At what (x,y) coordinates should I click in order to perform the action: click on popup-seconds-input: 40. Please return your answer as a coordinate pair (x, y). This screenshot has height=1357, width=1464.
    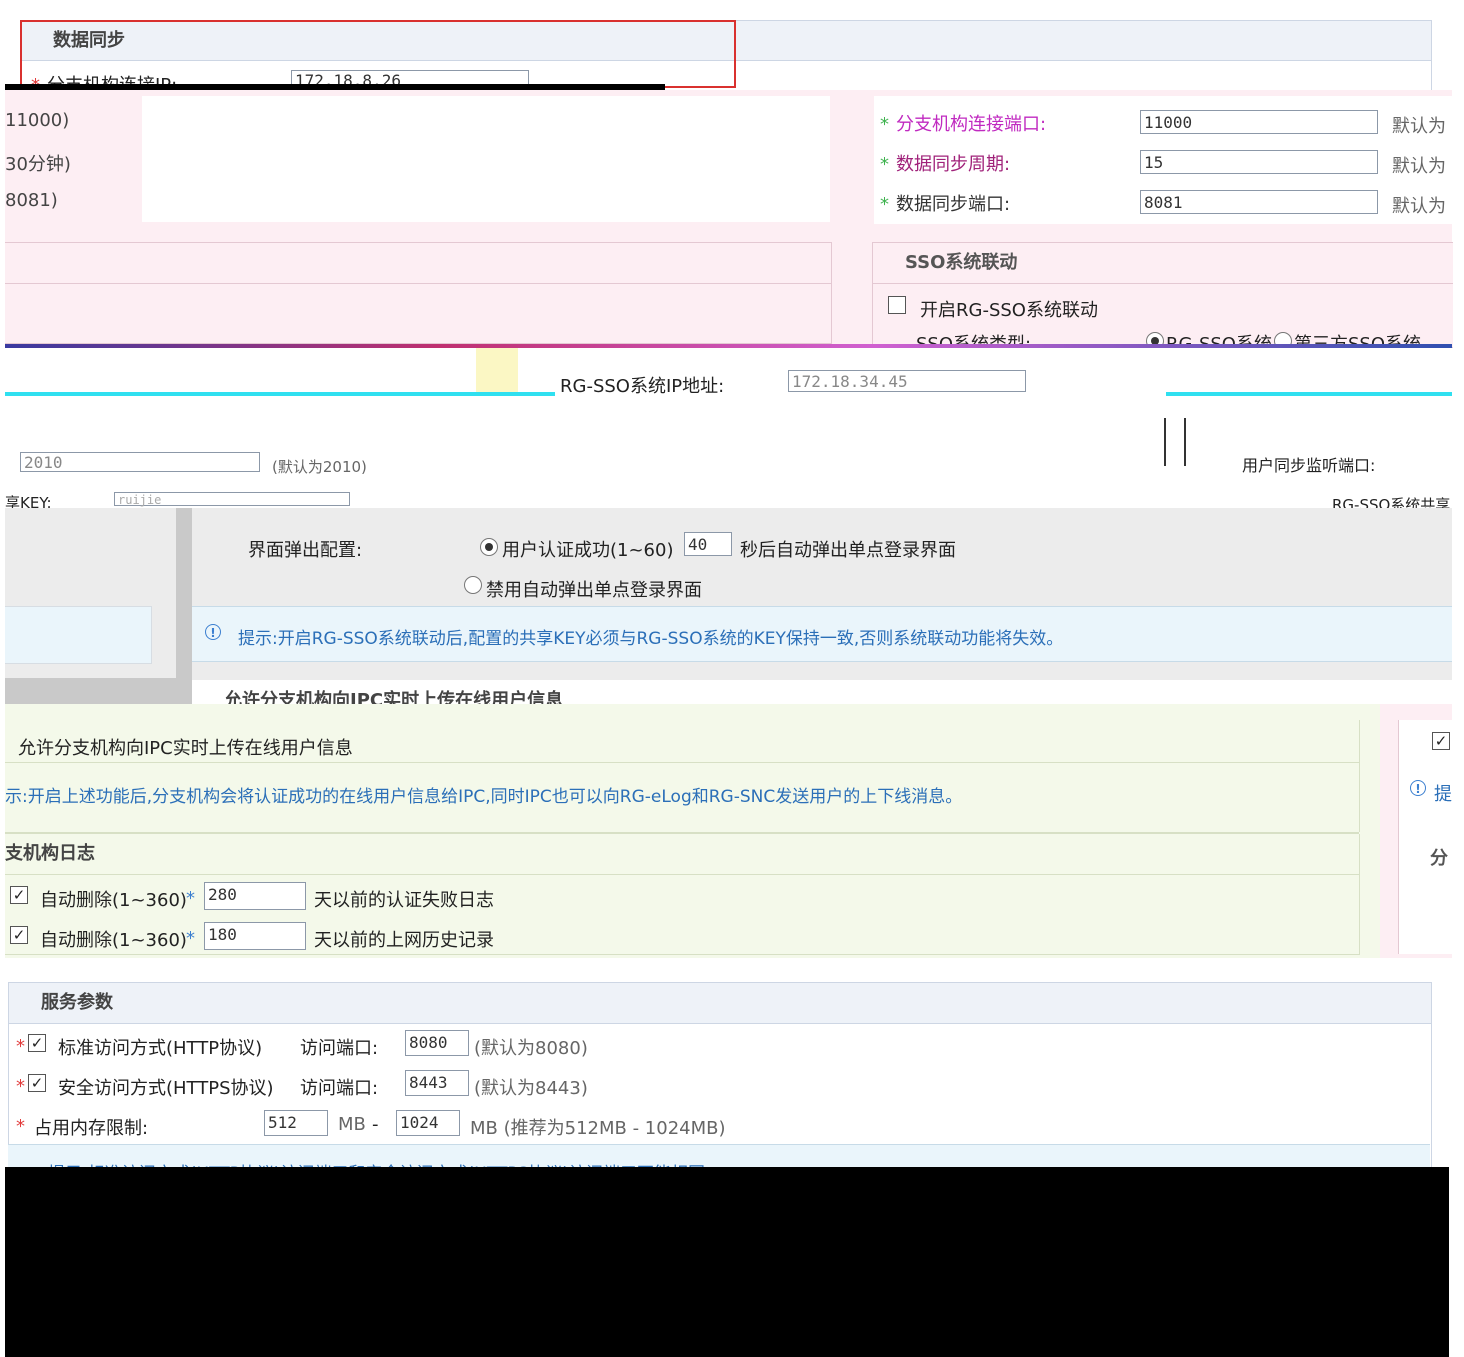
    Looking at the image, I should click on (708, 544).